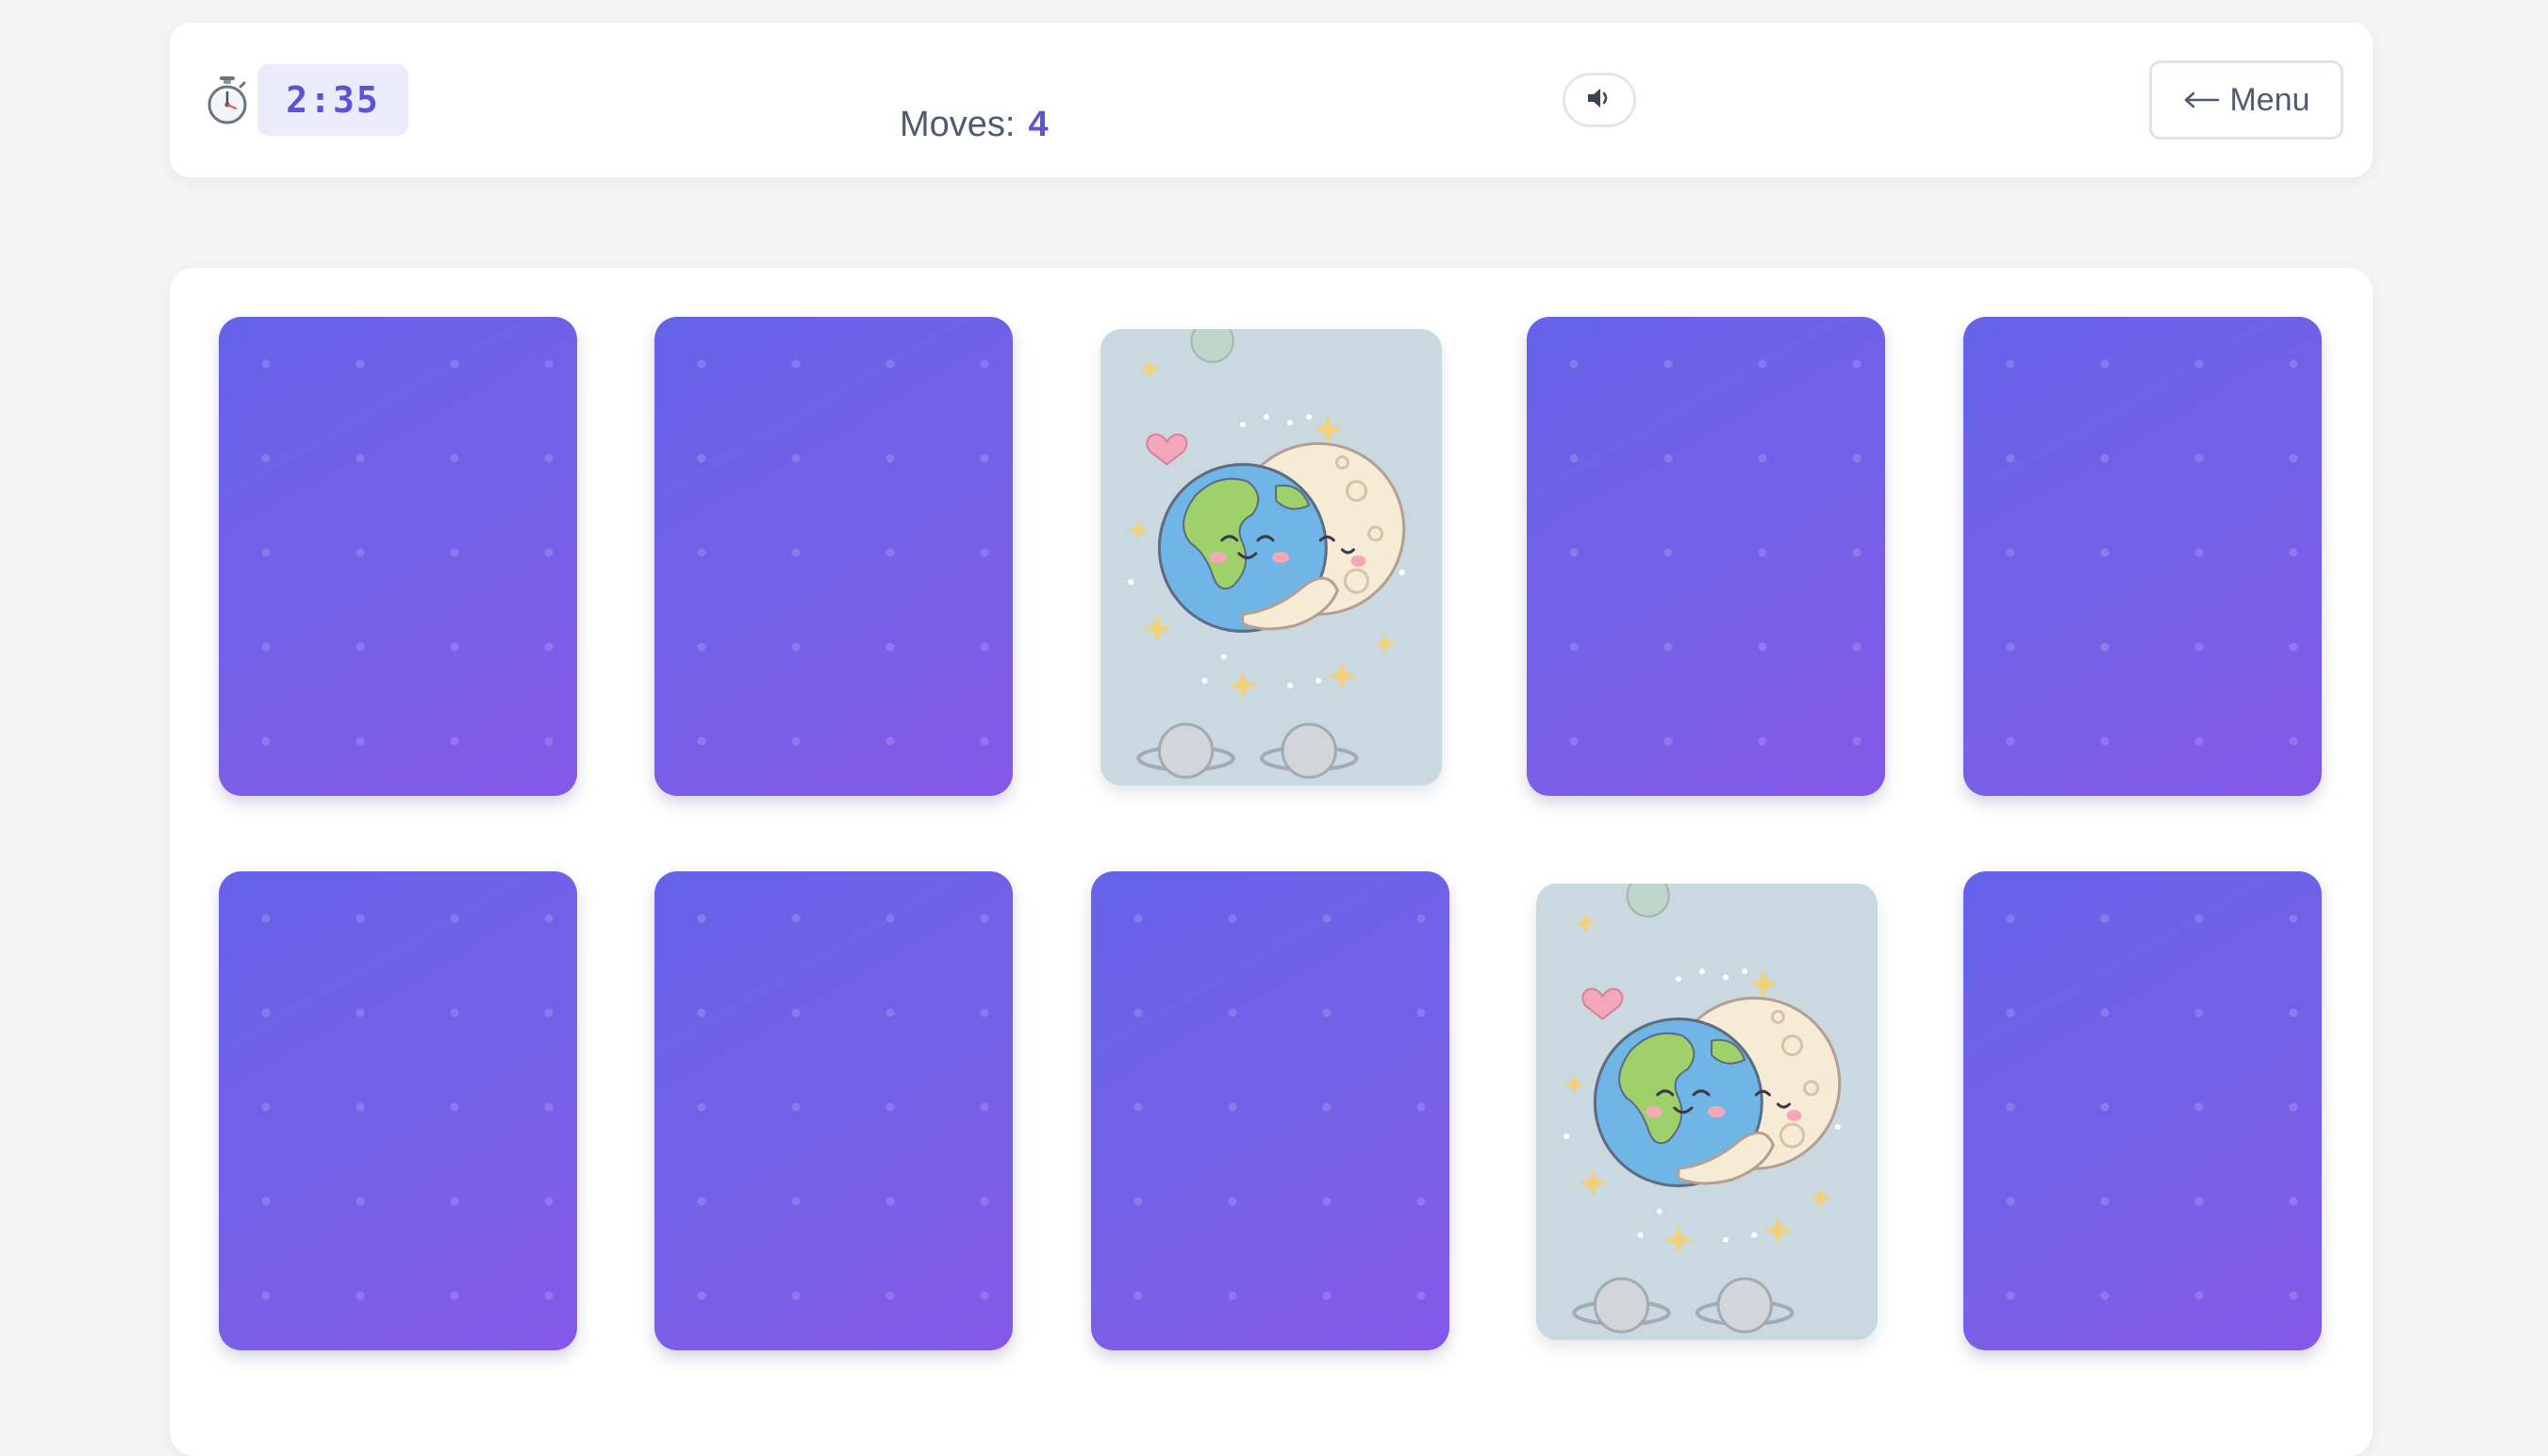 Image resolution: width=2548 pixels, height=1456 pixels. Describe the element at coordinates (1038, 124) in the screenshot. I see `moves-value: 4` at that location.